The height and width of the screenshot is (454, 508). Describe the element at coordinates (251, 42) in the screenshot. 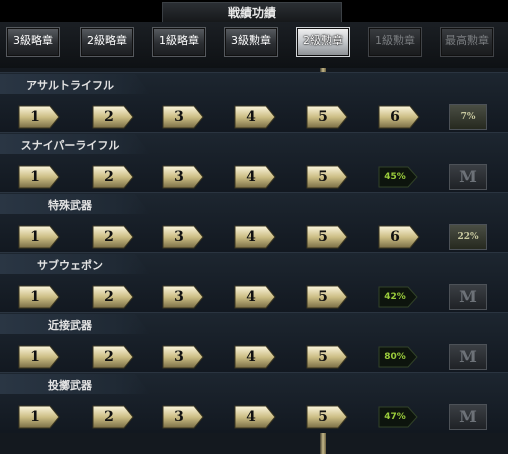

I see `tab-3kyu-kunsho: 3級勲章` at that location.